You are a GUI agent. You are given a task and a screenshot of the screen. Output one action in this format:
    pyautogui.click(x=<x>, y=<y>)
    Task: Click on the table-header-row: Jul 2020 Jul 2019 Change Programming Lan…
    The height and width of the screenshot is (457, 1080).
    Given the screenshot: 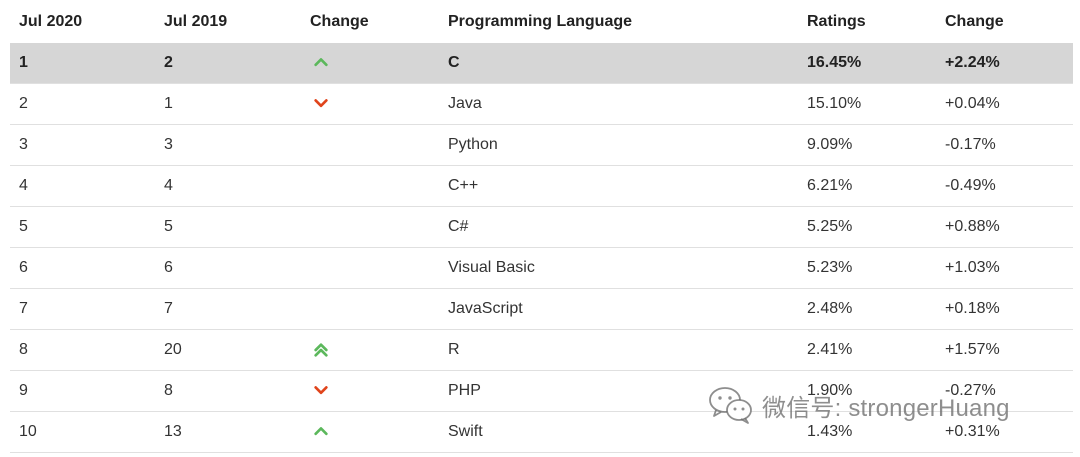 What is the action you would take?
    pyautogui.click(x=541, y=21)
    